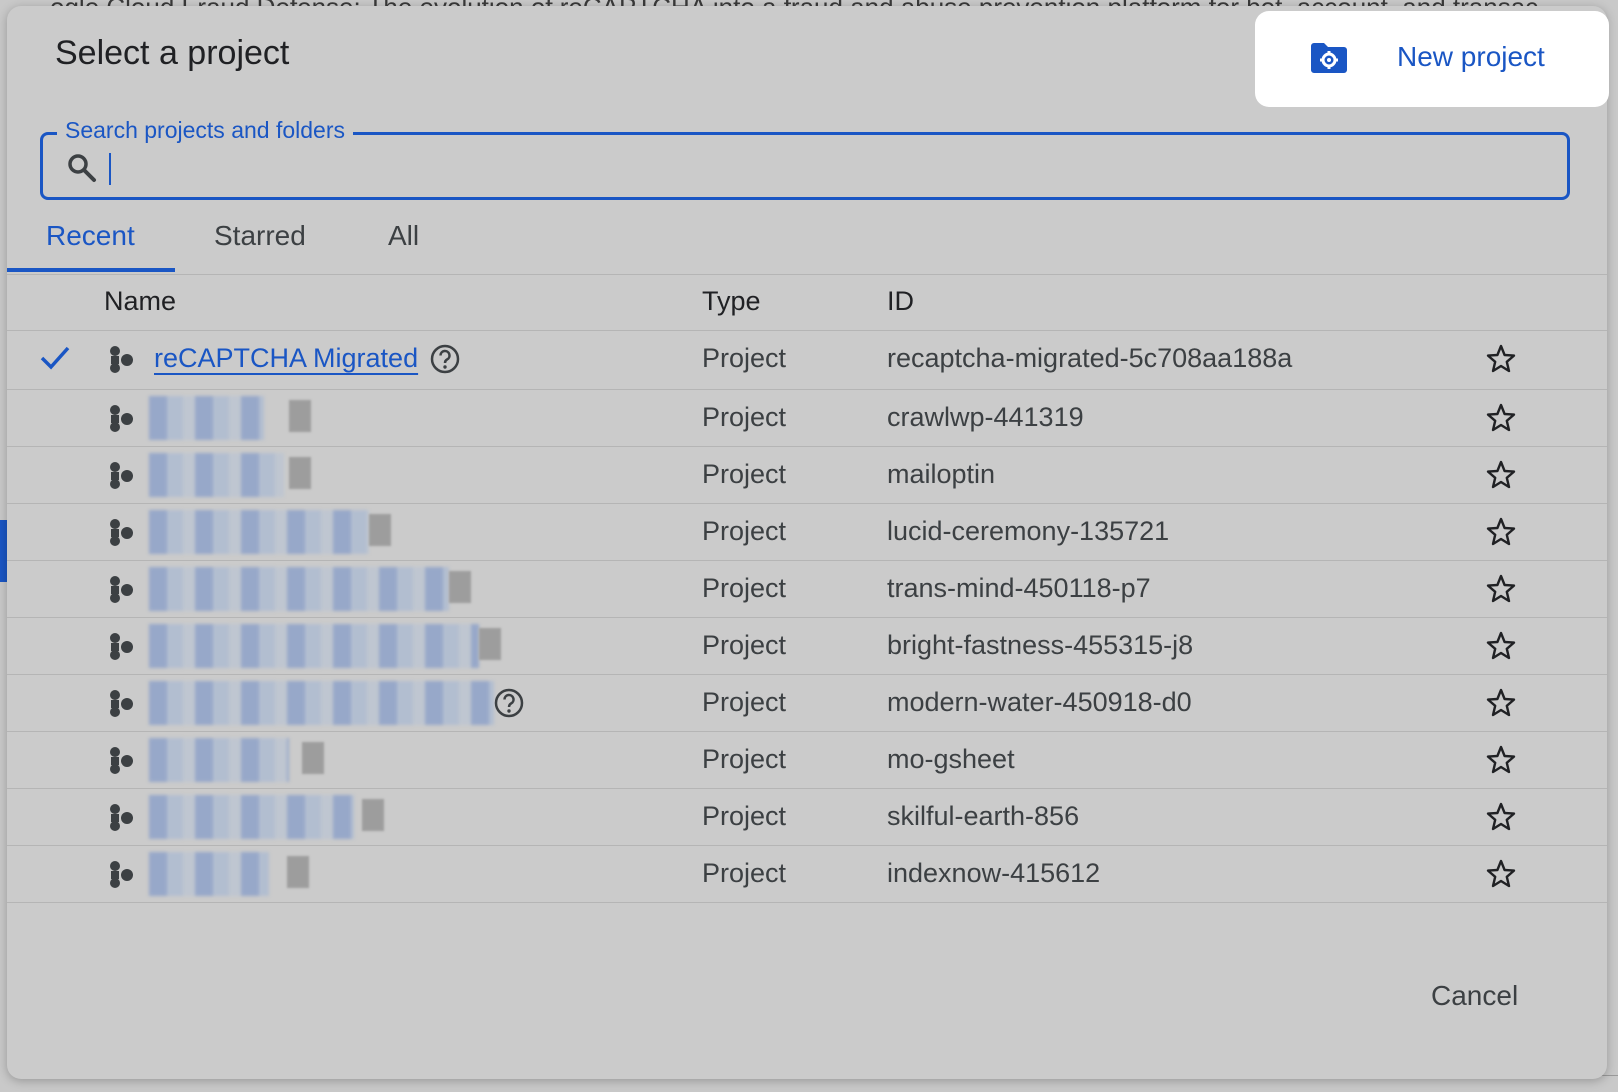 Image resolution: width=1618 pixels, height=1092 pixels. I want to click on folder-settings-icon, so click(1329, 60).